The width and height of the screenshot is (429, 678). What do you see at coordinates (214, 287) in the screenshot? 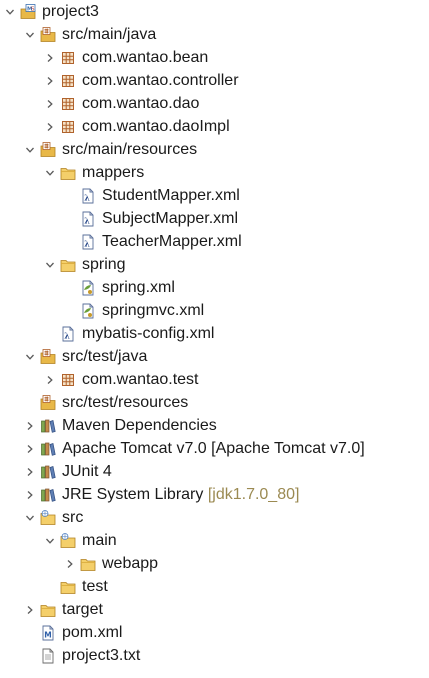
I see `tree-item: spring.xml` at bounding box center [214, 287].